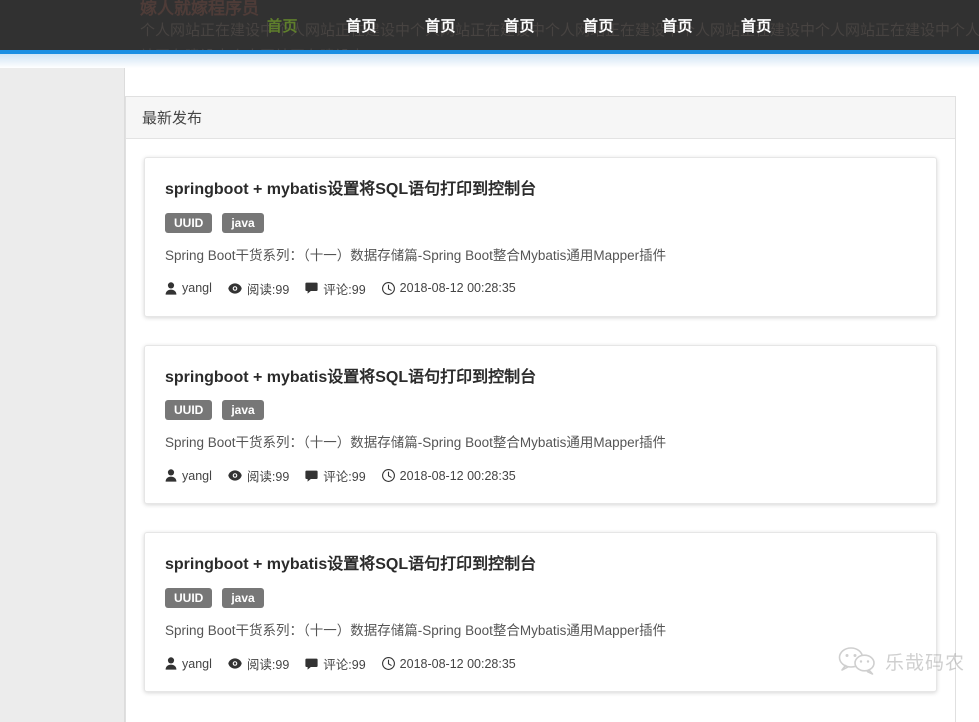 This screenshot has width=979, height=722. Describe the element at coordinates (519, 25) in the screenshot. I see `nav-item-home-4: 首页` at that location.